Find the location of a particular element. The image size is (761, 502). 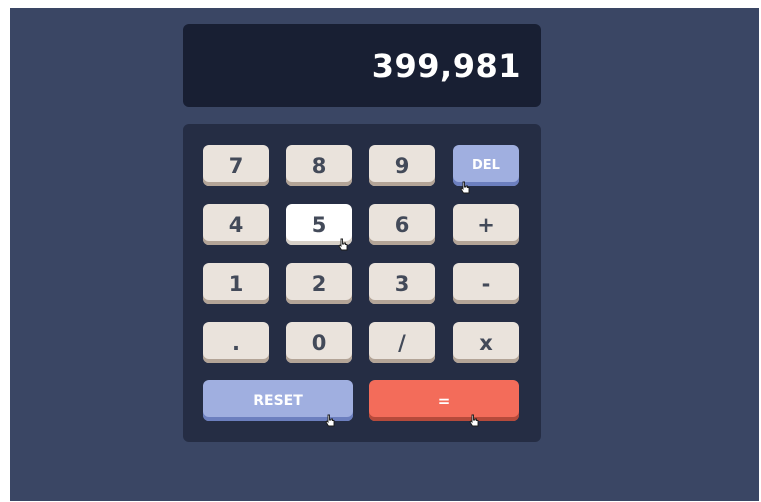

decimal-button: . is located at coordinates (236, 342).